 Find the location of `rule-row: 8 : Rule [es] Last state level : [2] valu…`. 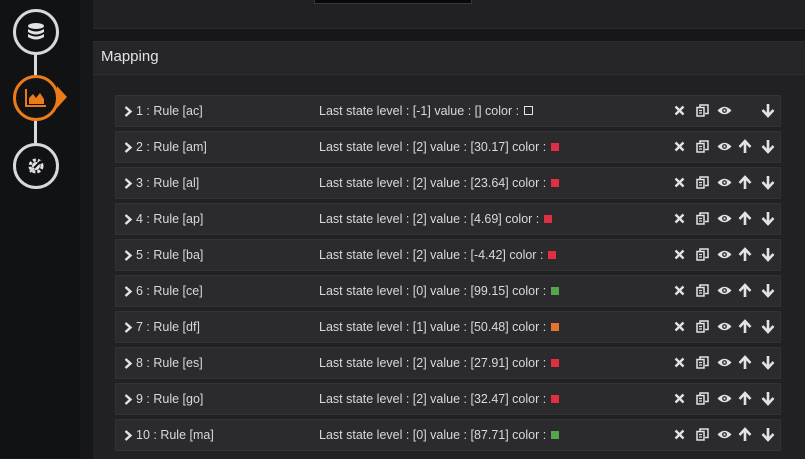

rule-row: 8 : Rule [es] Last state level : [2] valu… is located at coordinates (448, 363).